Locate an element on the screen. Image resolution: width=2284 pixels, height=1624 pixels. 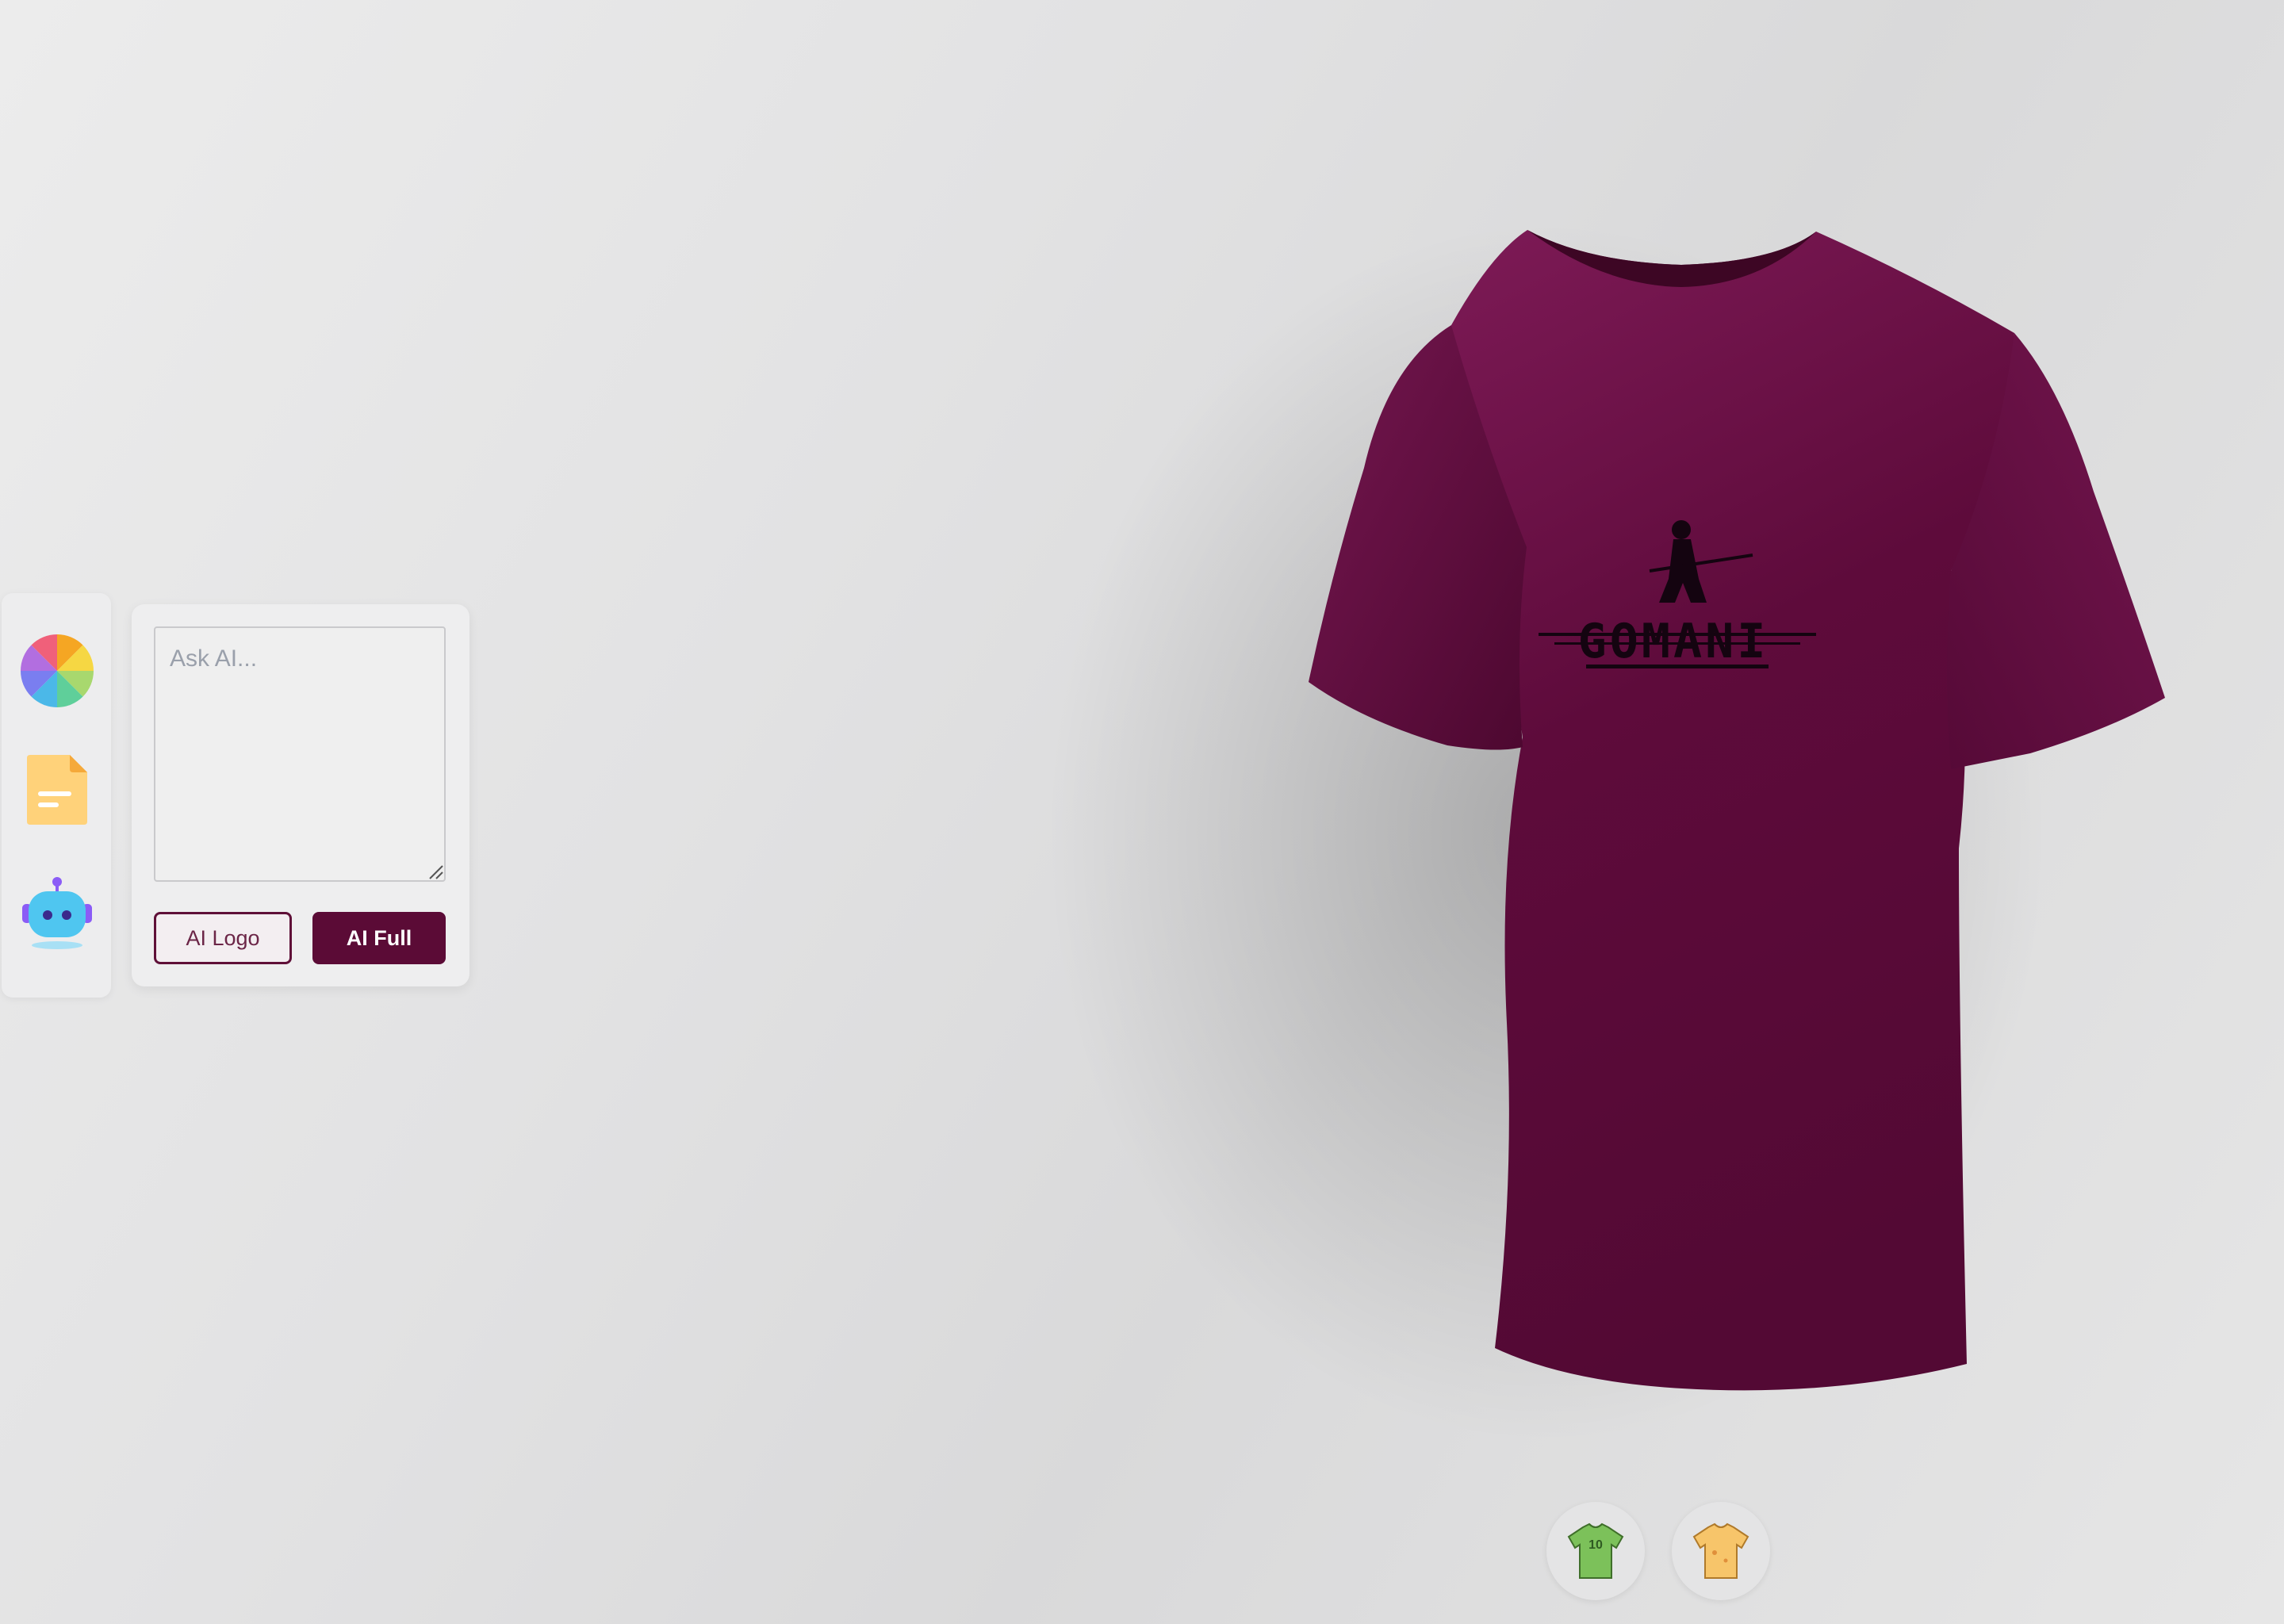
ask-ai-input is located at coordinates (300, 754).